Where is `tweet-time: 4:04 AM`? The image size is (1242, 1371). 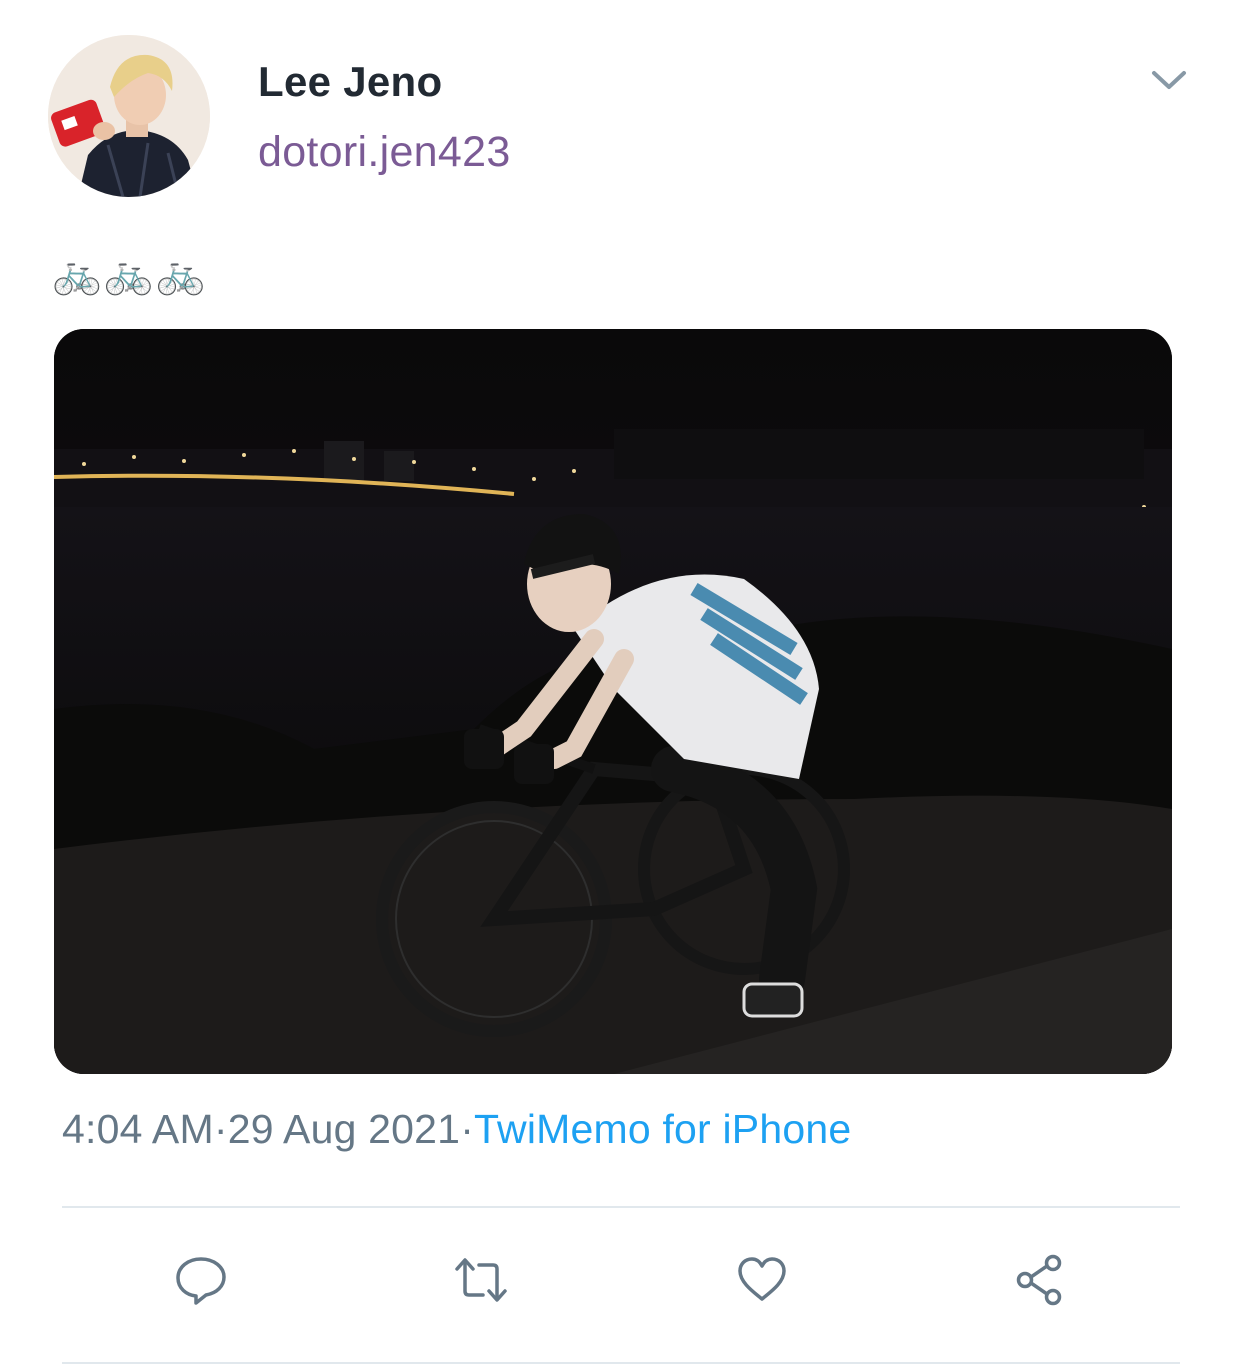
tweet-time: 4:04 AM is located at coordinates (138, 1129).